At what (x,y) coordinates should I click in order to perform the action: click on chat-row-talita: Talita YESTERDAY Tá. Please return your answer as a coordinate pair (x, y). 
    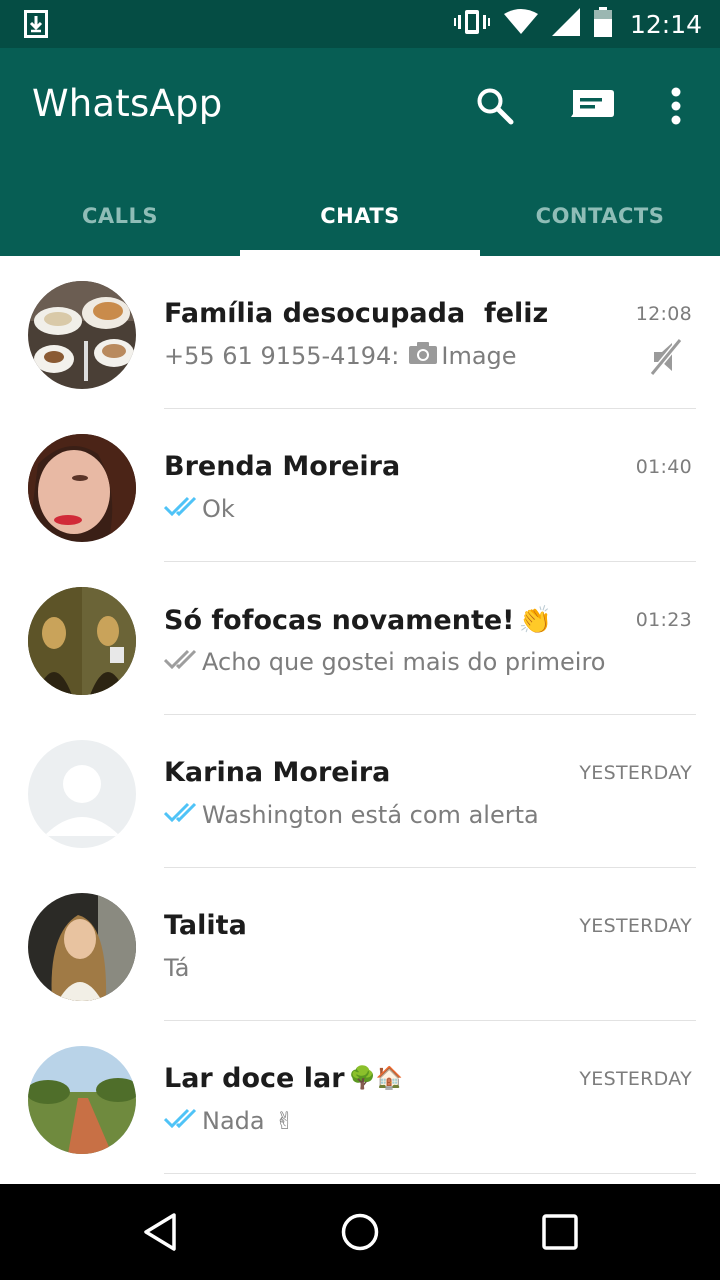
    Looking at the image, I should click on (360, 944).